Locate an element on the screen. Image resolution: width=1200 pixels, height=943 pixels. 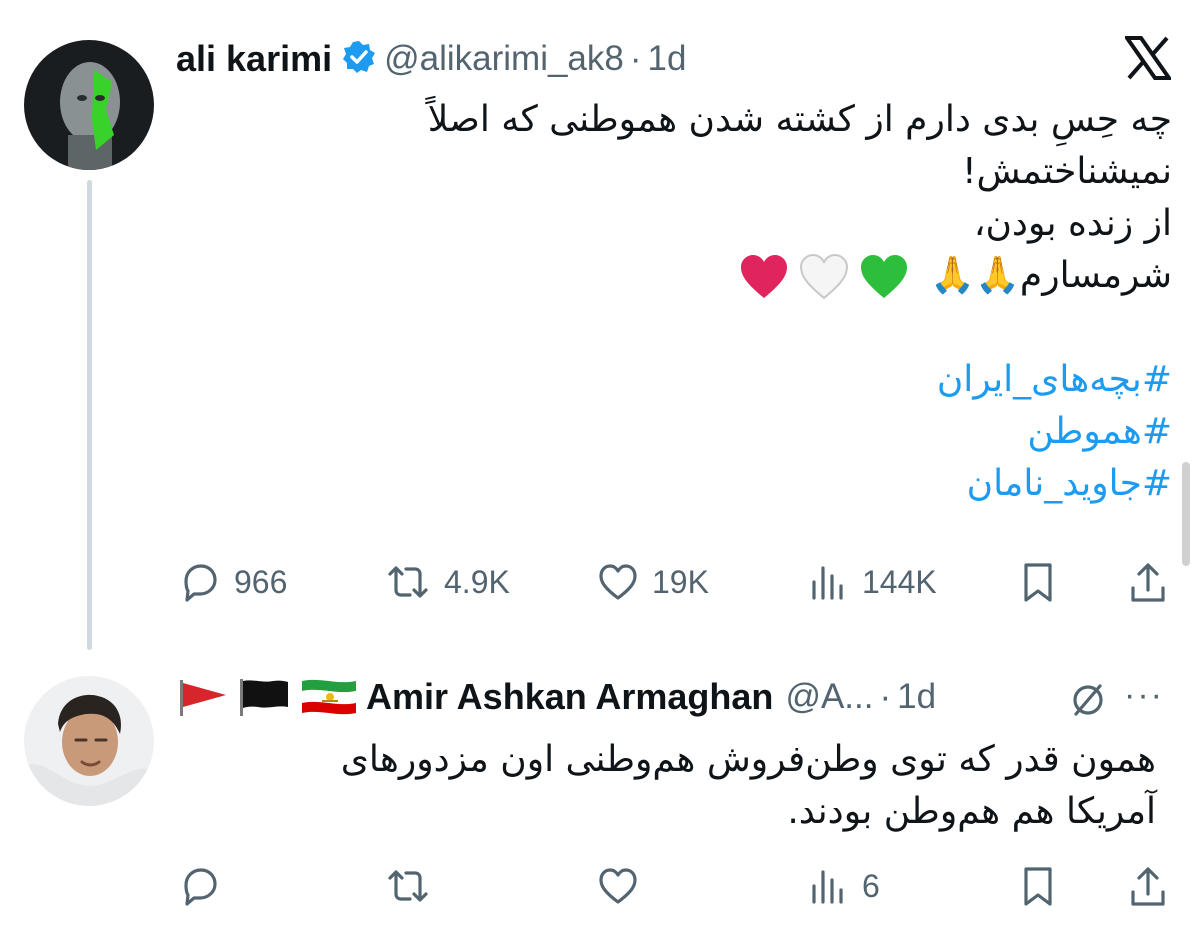
tweet-text-line: نمیشناختمش! is located at coordinates (1067, 171).